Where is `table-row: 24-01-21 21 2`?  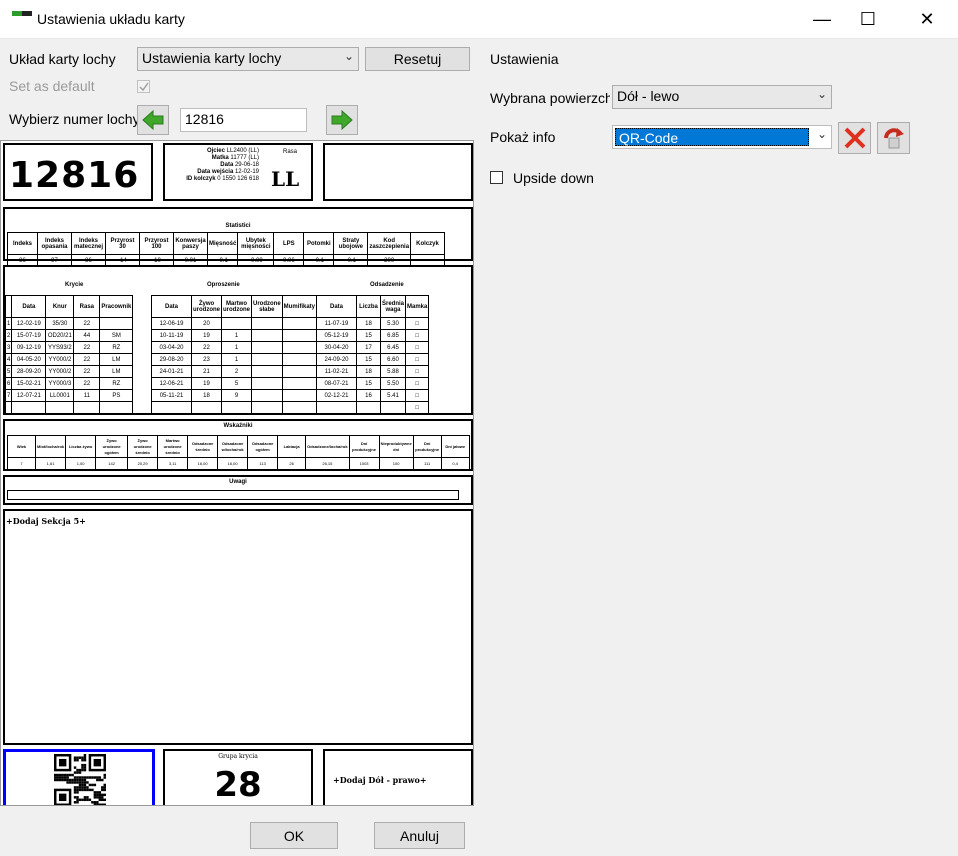
table-row: 24-01-21 21 2 is located at coordinates (234, 371).